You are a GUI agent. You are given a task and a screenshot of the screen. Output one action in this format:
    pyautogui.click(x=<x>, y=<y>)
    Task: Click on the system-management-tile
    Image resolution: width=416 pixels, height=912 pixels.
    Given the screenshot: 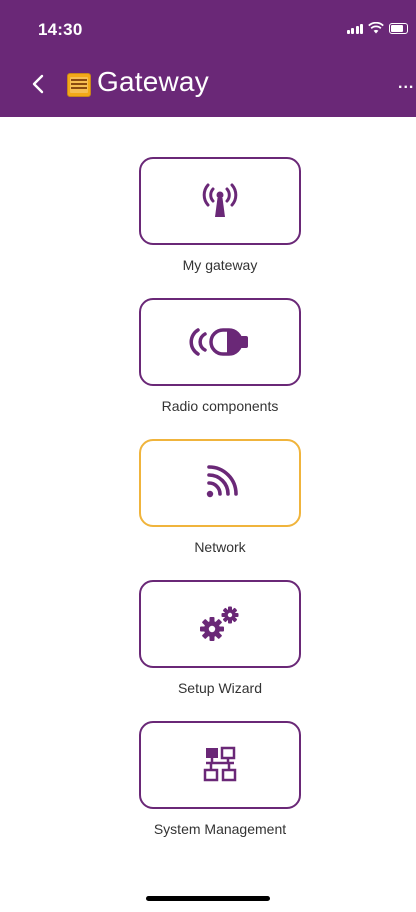 What is the action you would take?
    pyautogui.click(x=220, y=765)
    